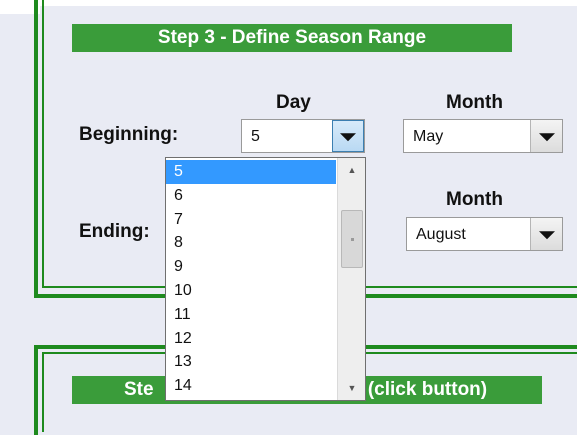  Describe the element at coordinates (474, 199) in the screenshot. I see `ending-month-column-label: Month` at that location.